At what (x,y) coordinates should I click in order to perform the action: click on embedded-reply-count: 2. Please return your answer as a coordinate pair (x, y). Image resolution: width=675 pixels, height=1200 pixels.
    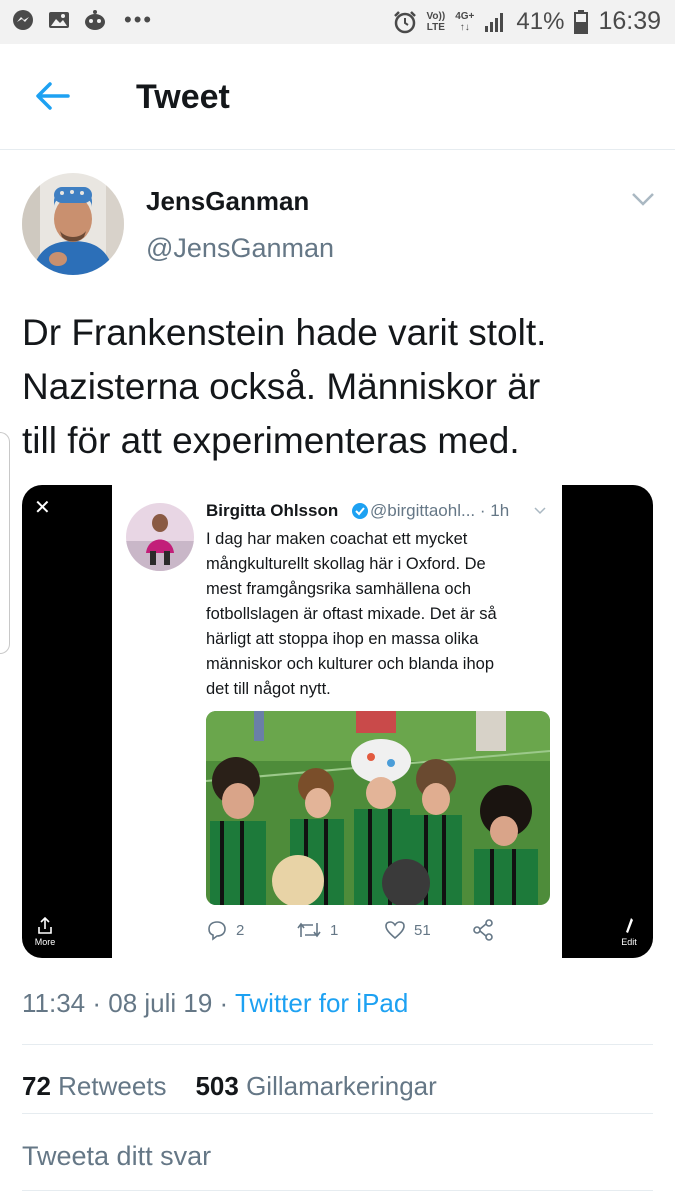
    Looking at the image, I should click on (240, 930).